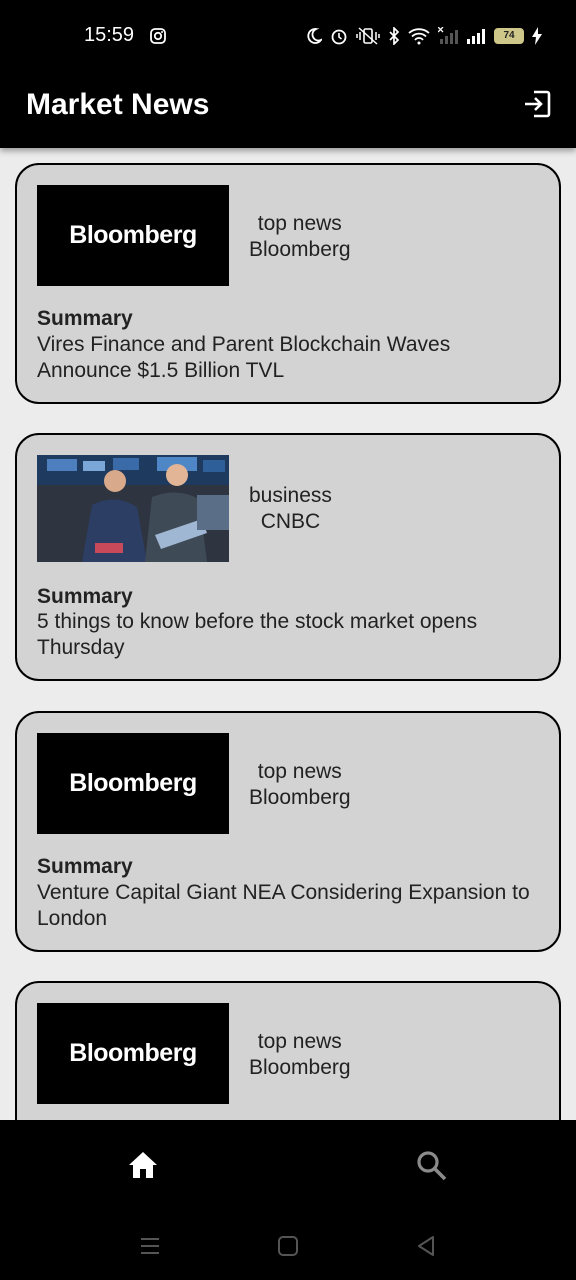  I want to click on article-meta: business CNBC, so click(290, 509).